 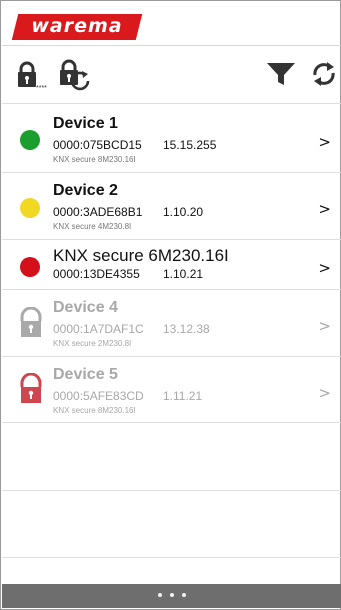 I want to click on device-address: 0000:1A7DAF1C, so click(x=98, y=329).